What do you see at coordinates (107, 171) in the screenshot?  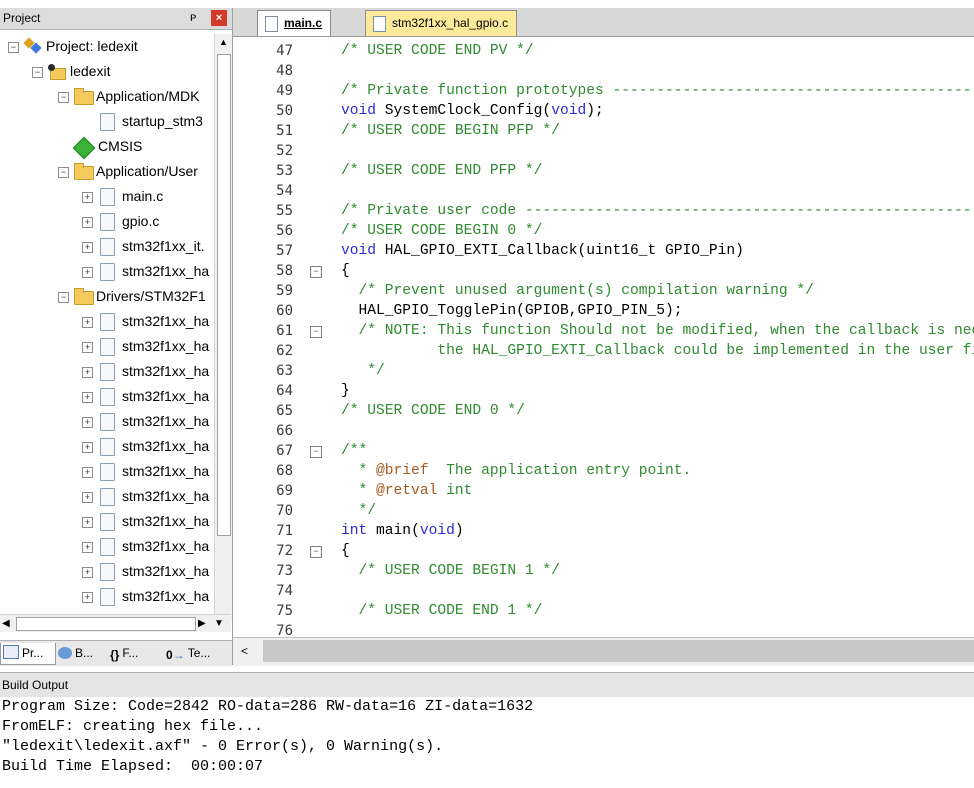 I see `tree-item: − Application/User` at bounding box center [107, 171].